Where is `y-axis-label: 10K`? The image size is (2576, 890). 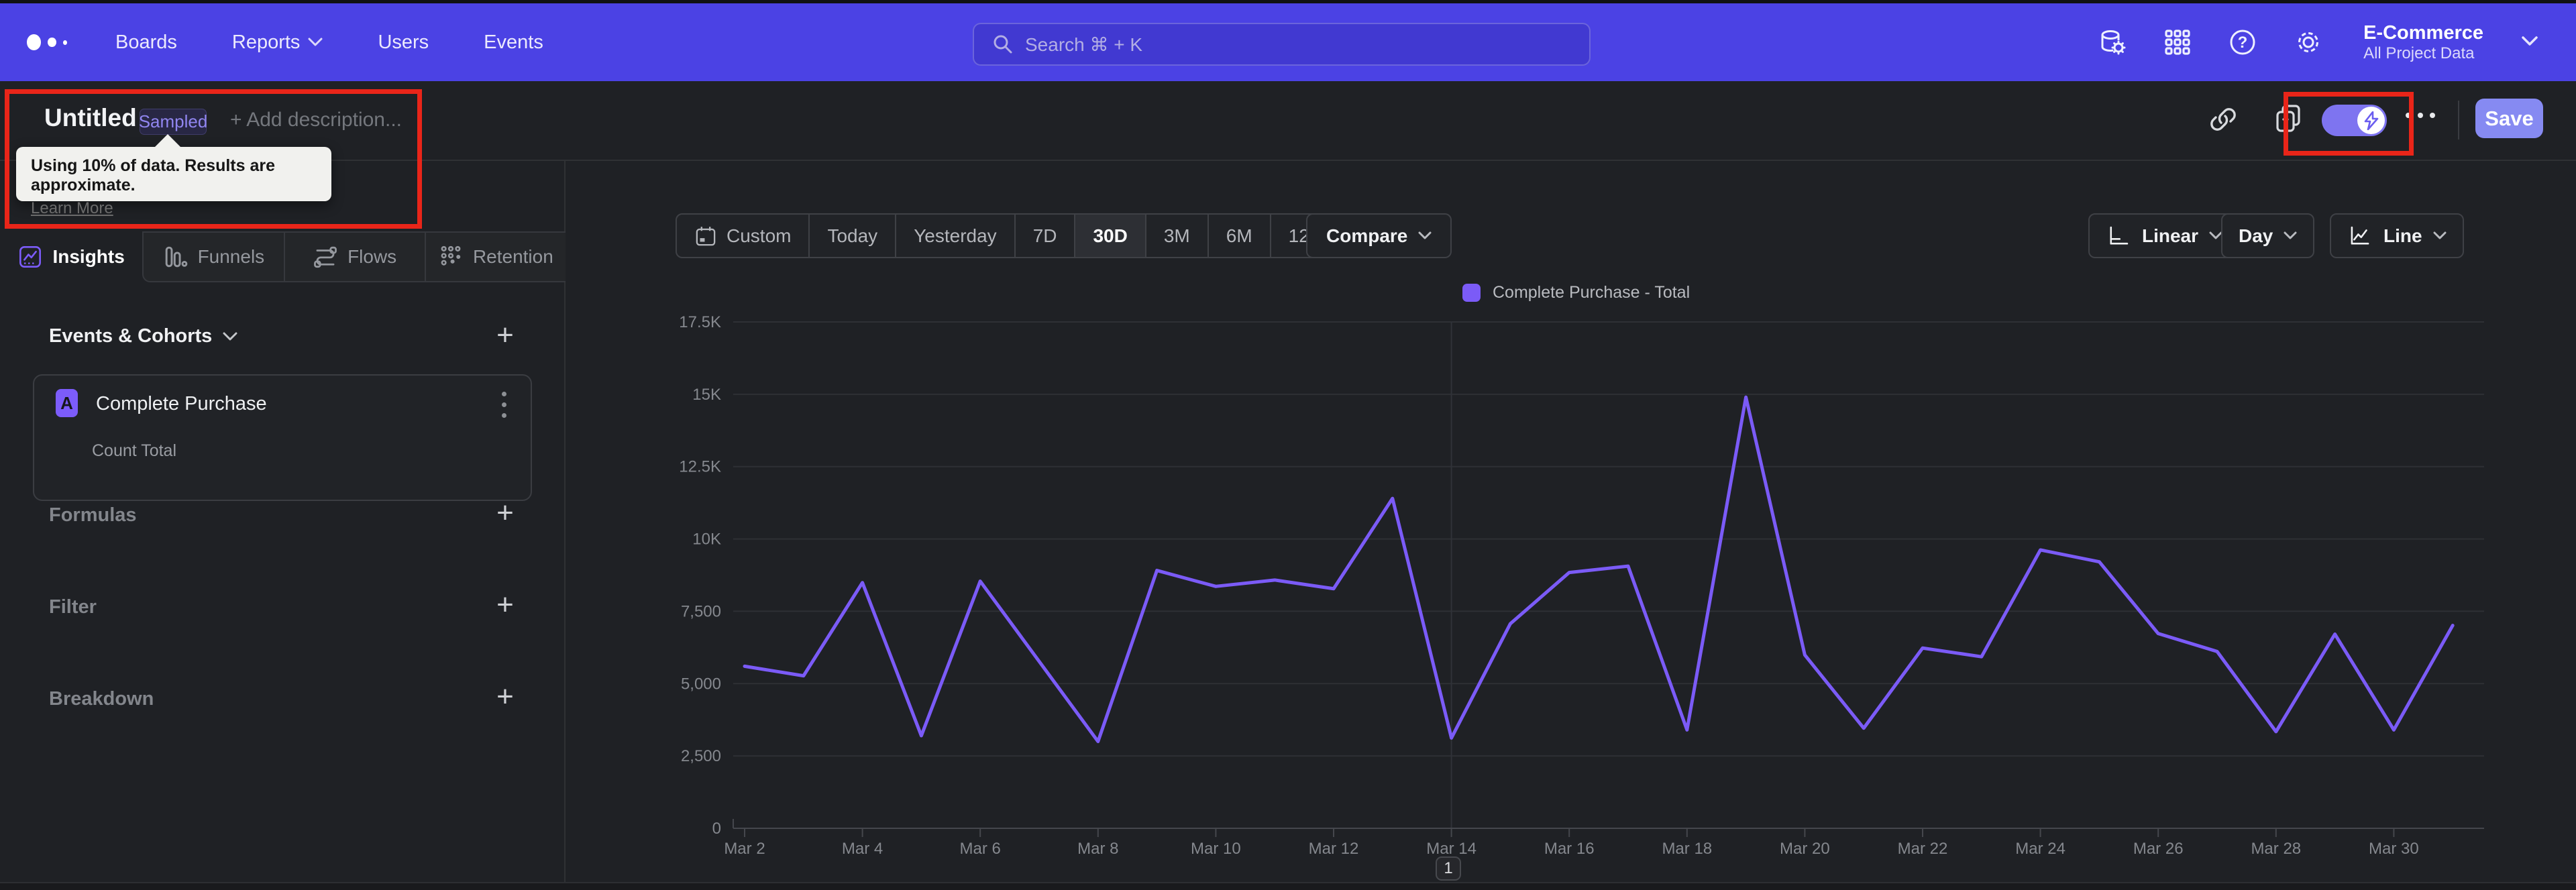 y-axis-label: 10K is located at coordinates (706, 540).